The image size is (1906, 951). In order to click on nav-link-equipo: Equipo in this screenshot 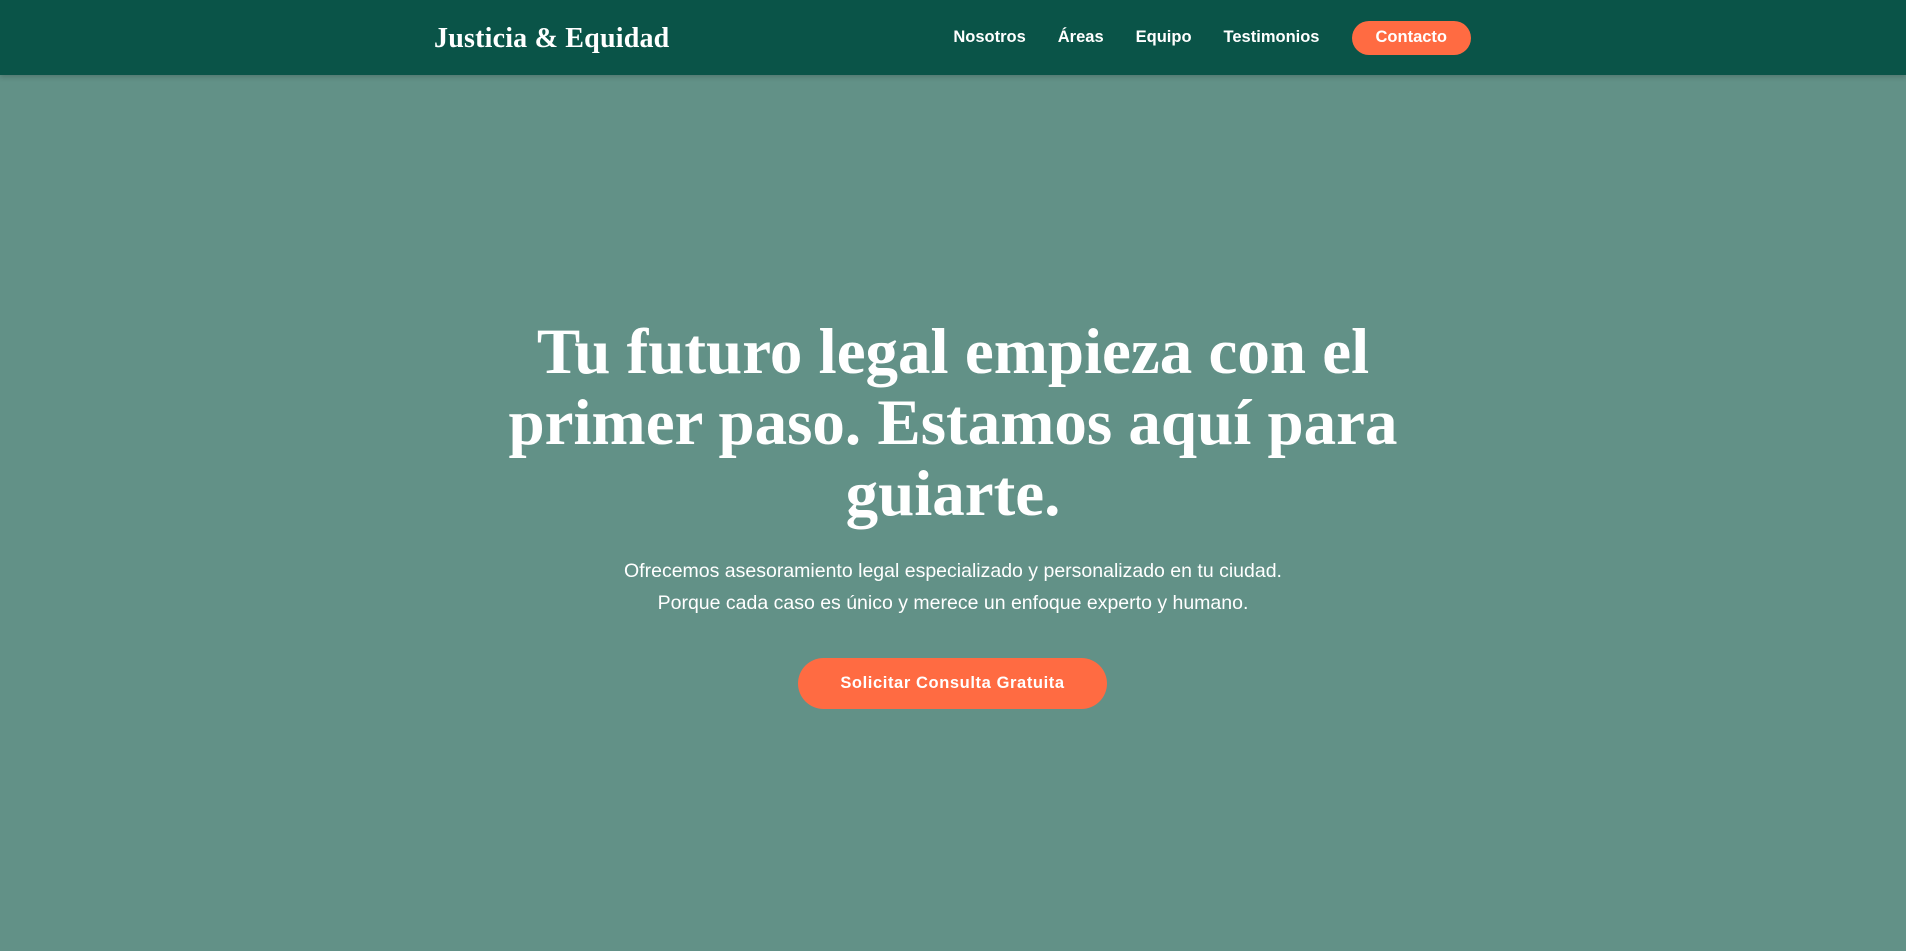, I will do `click(1164, 37)`.